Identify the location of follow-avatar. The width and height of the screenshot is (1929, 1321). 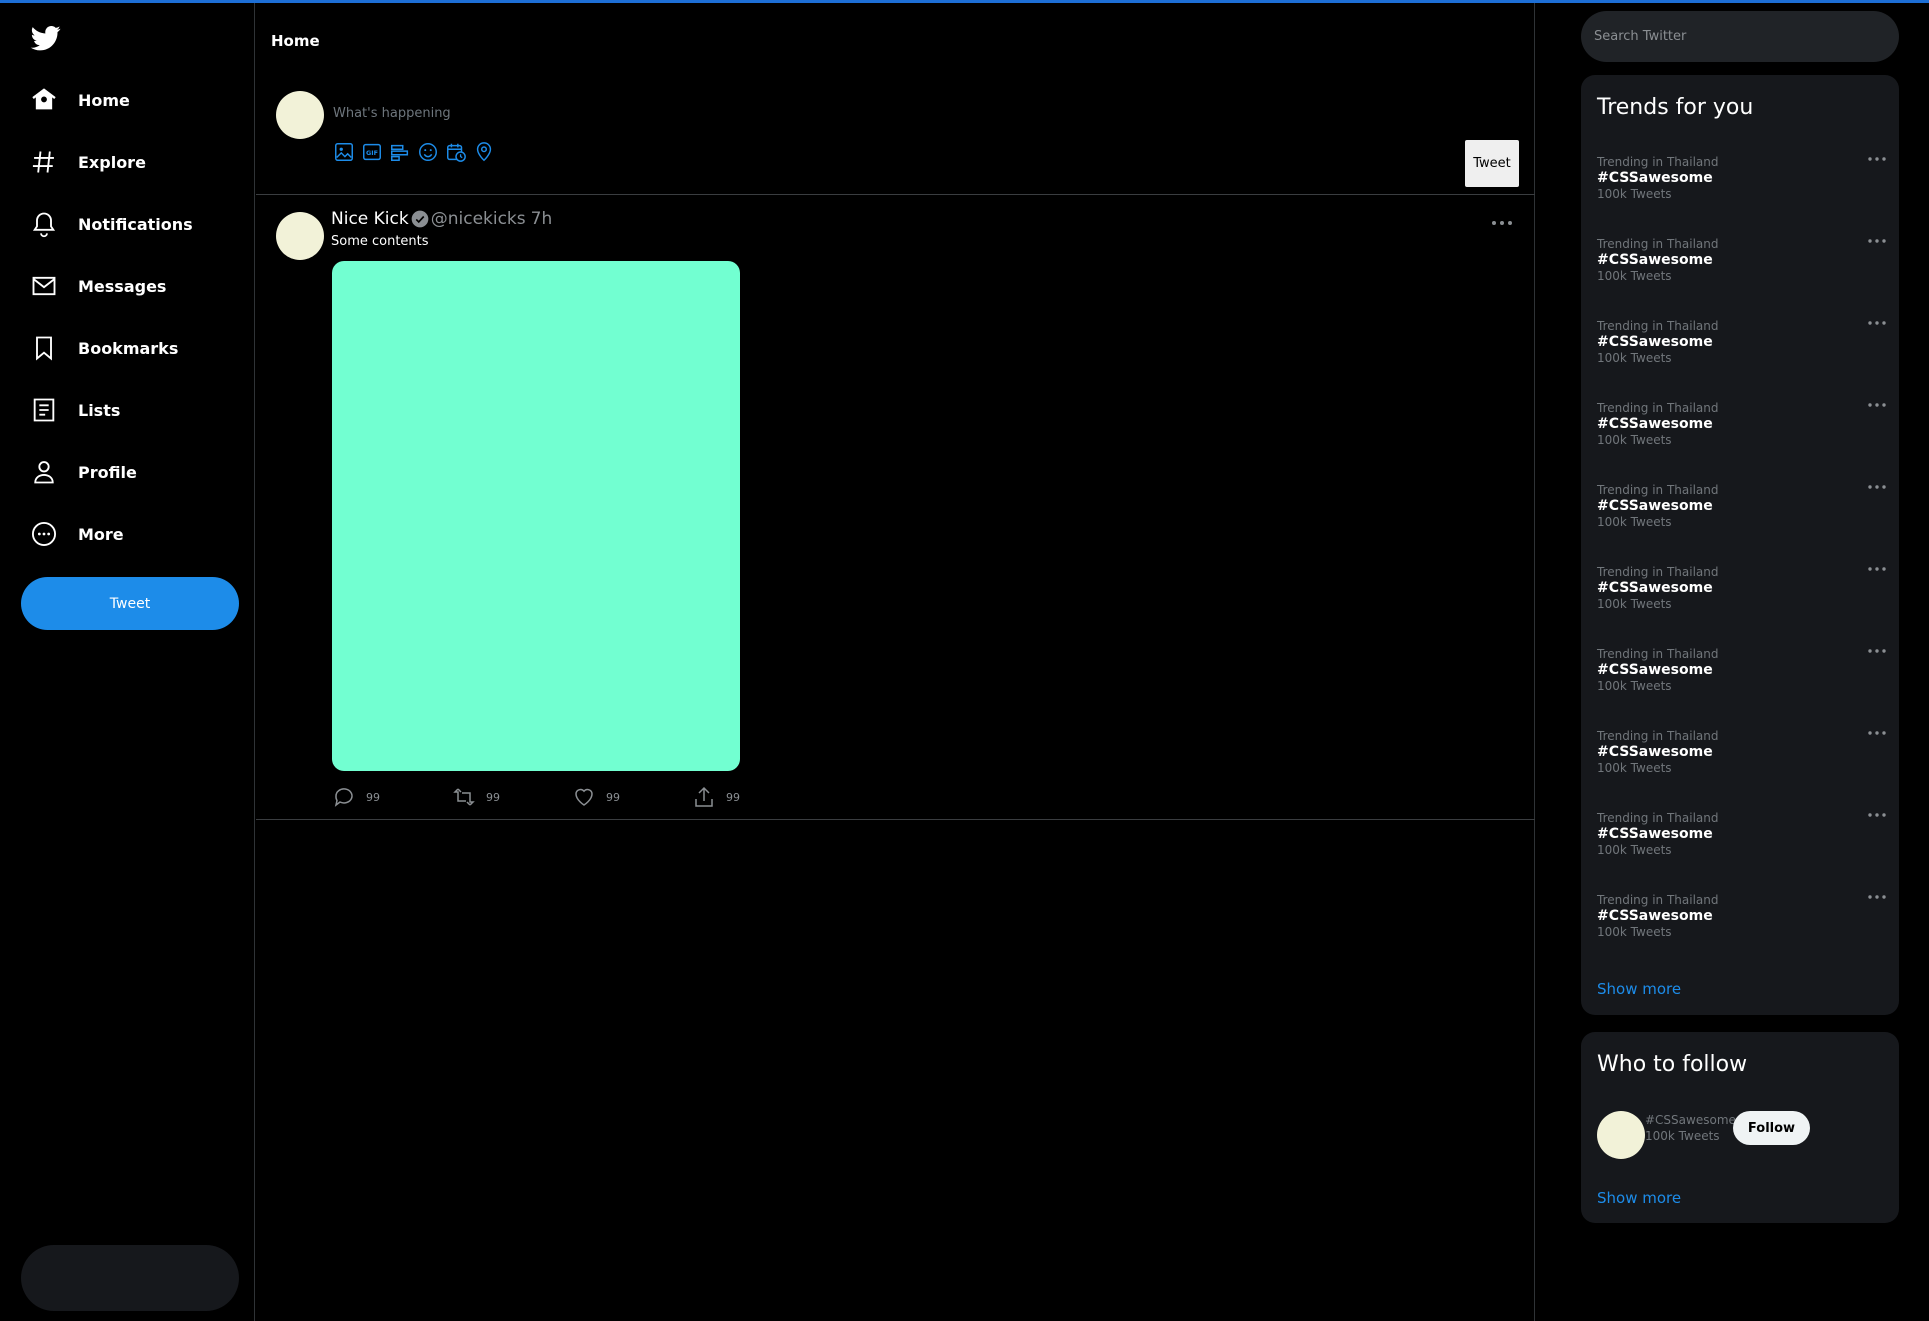
(1621, 1135).